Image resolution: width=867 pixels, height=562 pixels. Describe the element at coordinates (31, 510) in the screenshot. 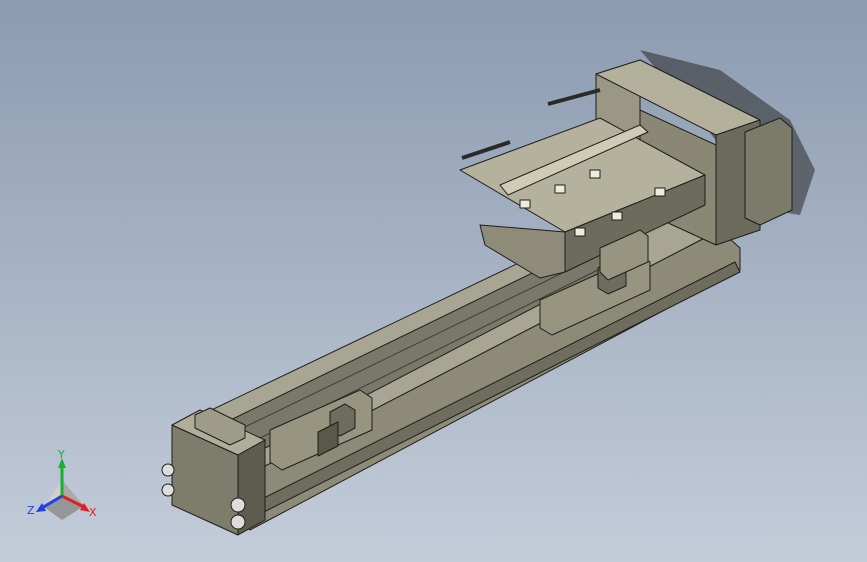

I see `triad-z-label: Z` at that location.